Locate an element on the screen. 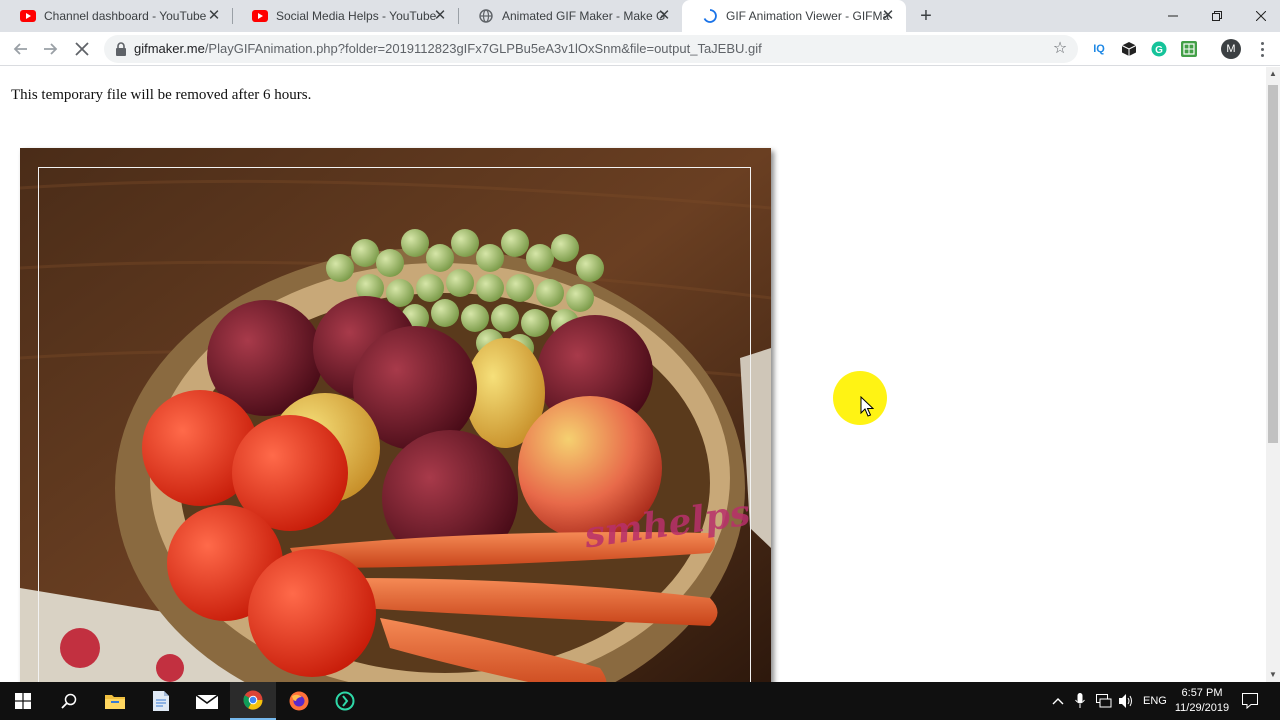  new-tab-button: + is located at coordinates (926, 16).